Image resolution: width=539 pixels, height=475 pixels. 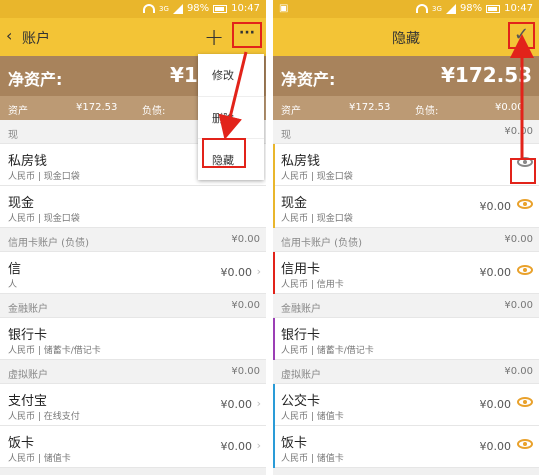 I want to click on more-menu-button: ···, so click(x=247, y=35).